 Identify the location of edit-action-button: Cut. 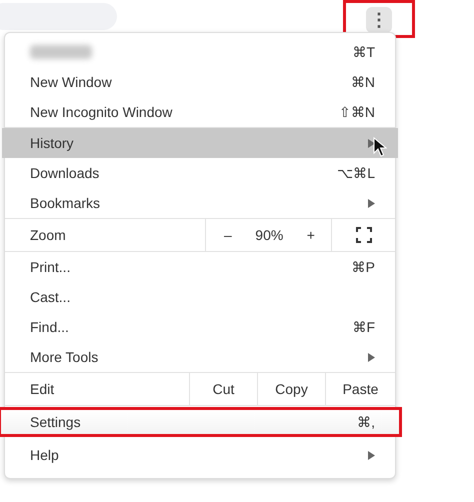
(224, 389).